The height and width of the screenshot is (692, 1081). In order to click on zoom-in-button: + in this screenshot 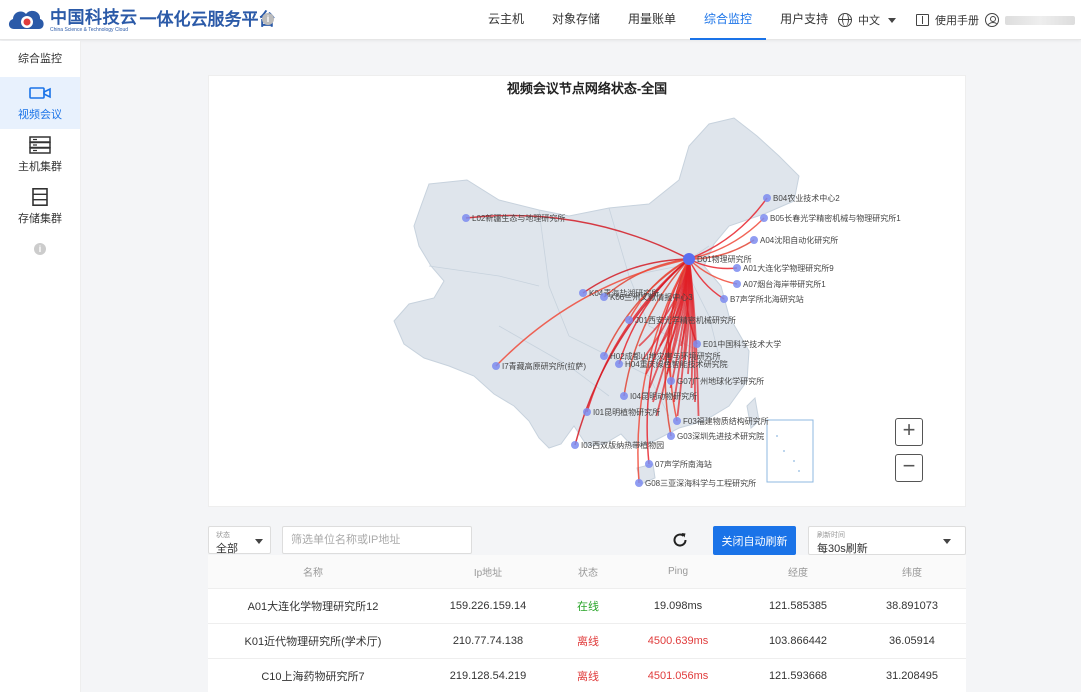, I will do `click(909, 432)`.